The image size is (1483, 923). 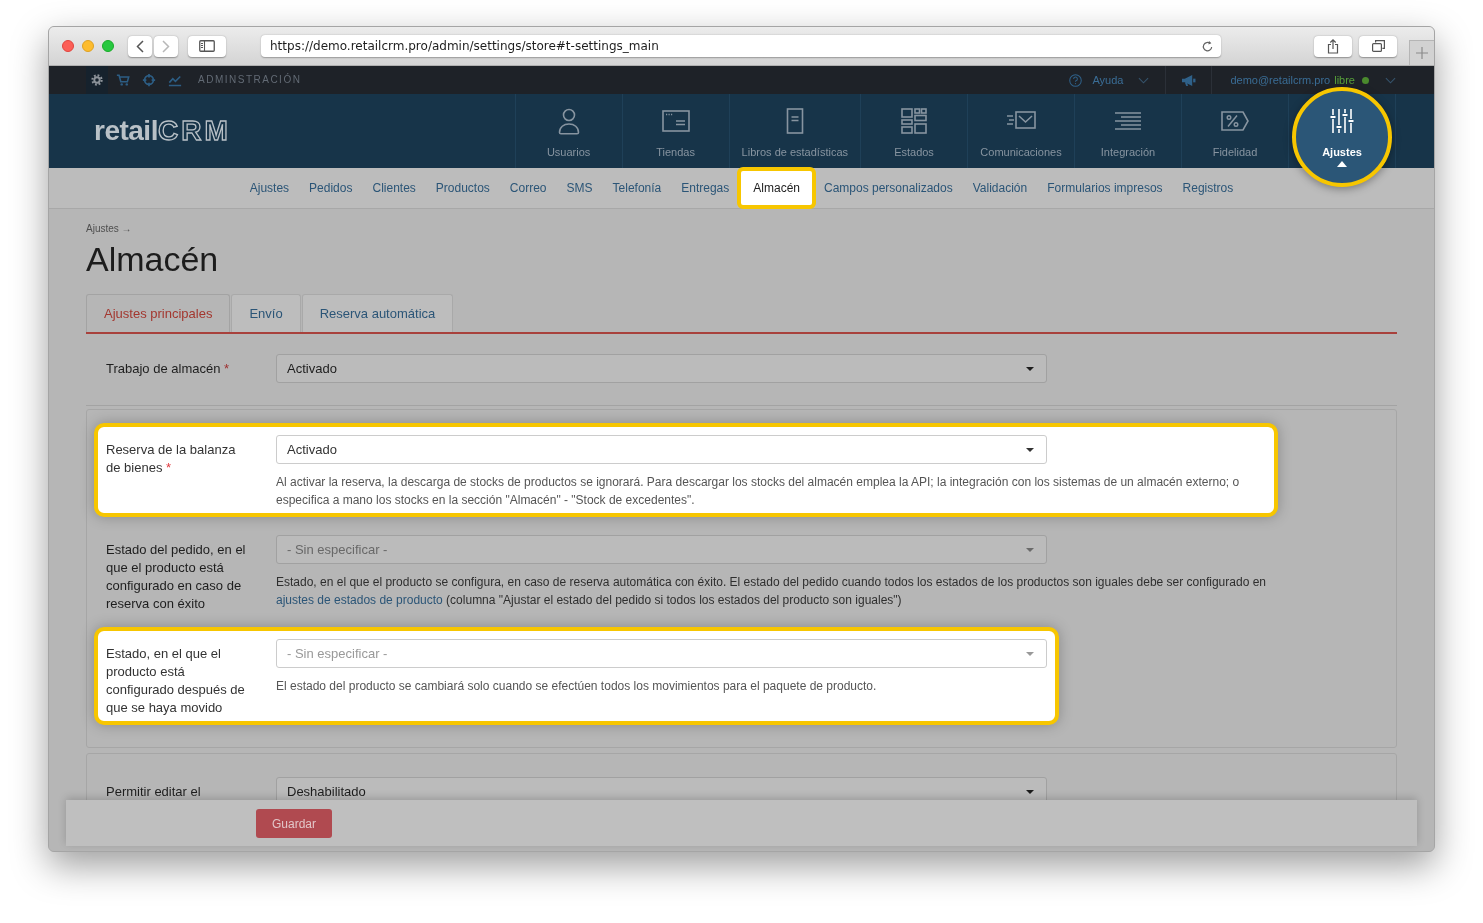 I want to click on help-text: Estado, en el que el producto se configura, en caso de reserva automática con éxito. El estado del pedido cuando todos los estados de los productos son iguales debe ser configurado en ajustes de estados de producto (columna "Ajustar el estado del pedido si todos los estados del producto son iguales"), so click(x=771, y=591).